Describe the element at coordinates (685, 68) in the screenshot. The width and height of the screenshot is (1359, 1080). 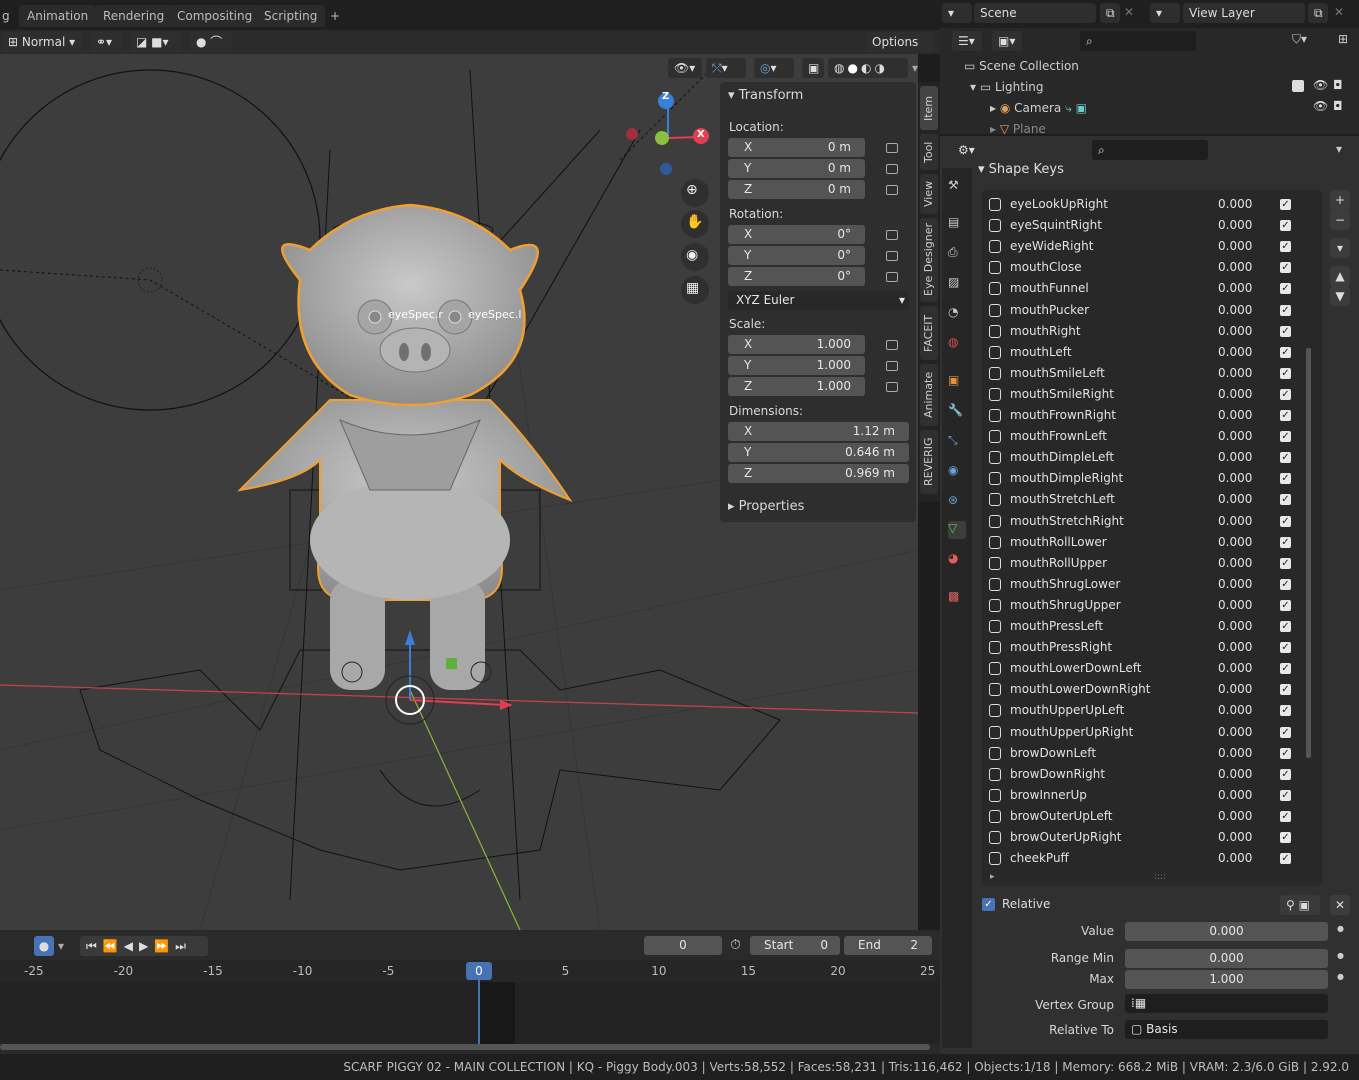
I see `visibility-icon: 👁▾` at that location.